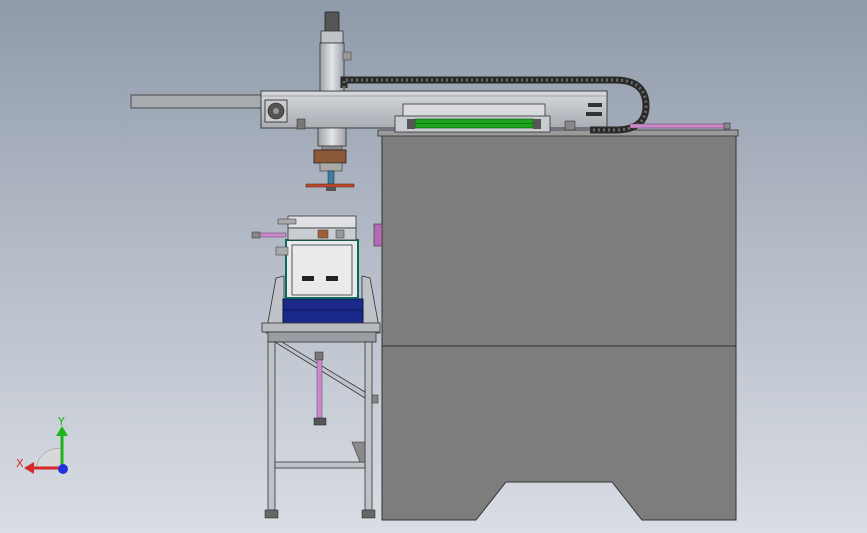 This screenshot has height=533, width=867. I want to click on gantry-arm, so click(369, 111).